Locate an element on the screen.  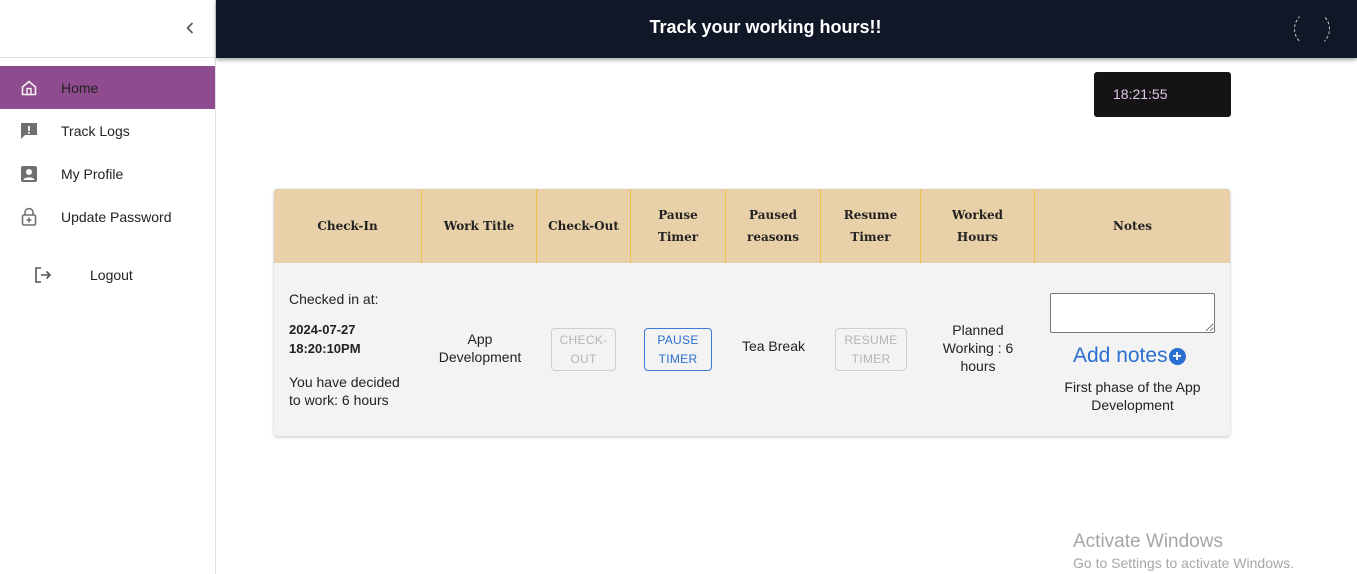
logout-button: Logout is located at coordinates (107, 275).